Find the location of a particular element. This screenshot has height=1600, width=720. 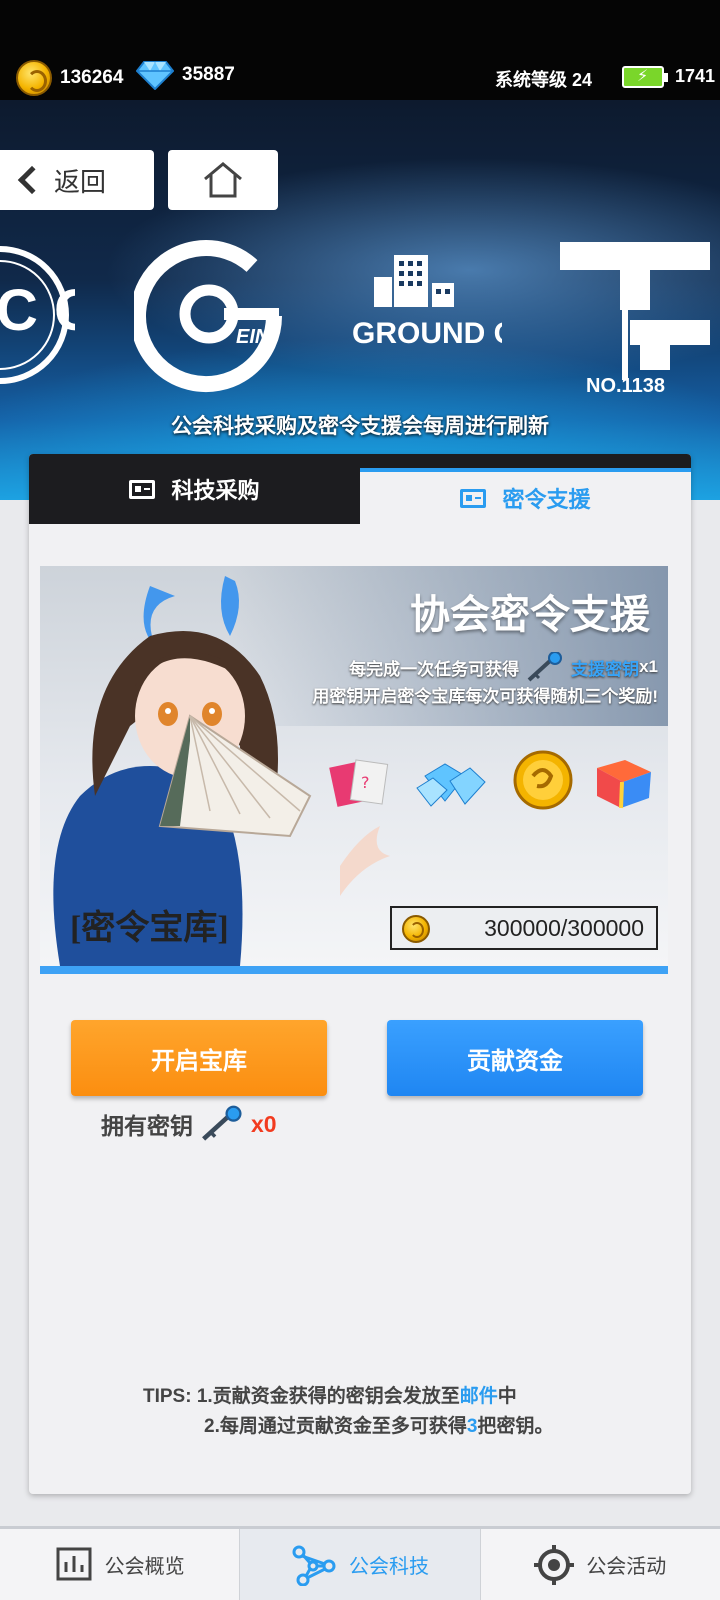

diamond-resource: 35887 is located at coordinates (185, 75).